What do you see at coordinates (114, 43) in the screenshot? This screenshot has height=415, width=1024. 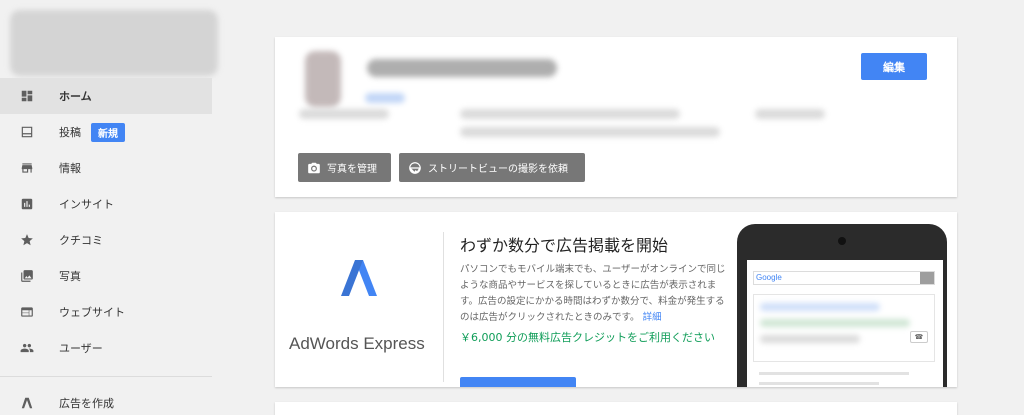 I see `business-name-redacted` at bounding box center [114, 43].